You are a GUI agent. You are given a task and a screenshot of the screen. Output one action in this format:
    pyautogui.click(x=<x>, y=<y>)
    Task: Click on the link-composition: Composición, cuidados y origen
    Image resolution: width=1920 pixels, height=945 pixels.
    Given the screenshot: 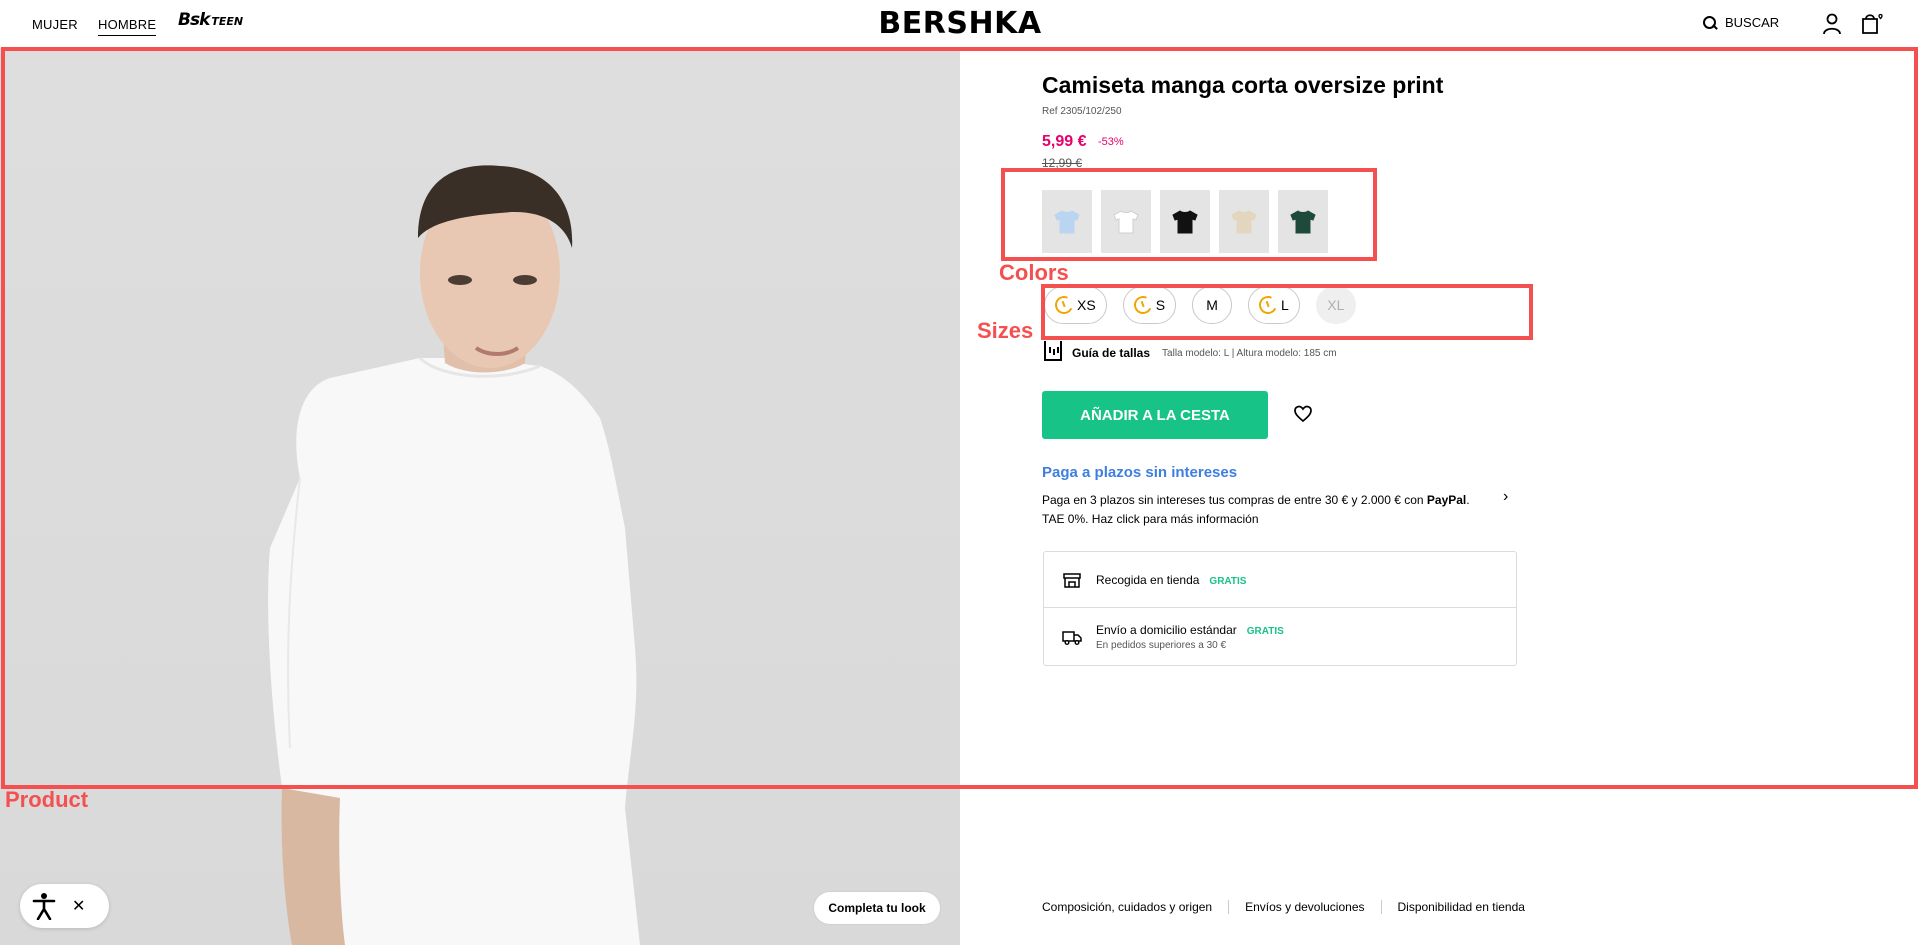 What is the action you would take?
    pyautogui.click(x=1127, y=907)
    